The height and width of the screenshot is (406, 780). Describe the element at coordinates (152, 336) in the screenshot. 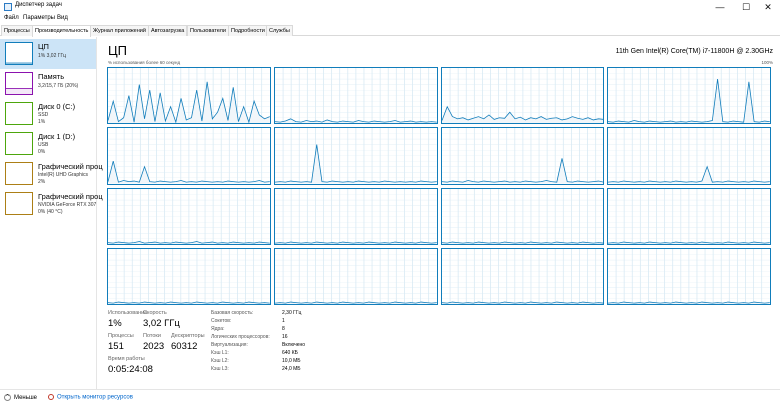

I see `threads-label: Потоки` at that location.